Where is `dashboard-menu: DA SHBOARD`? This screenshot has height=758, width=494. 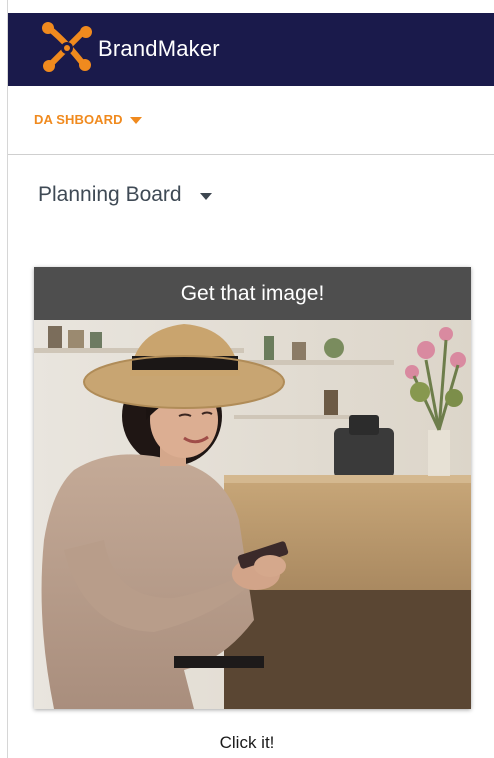 dashboard-menu: DA SHBOARD is located at coordinates (88, 119).